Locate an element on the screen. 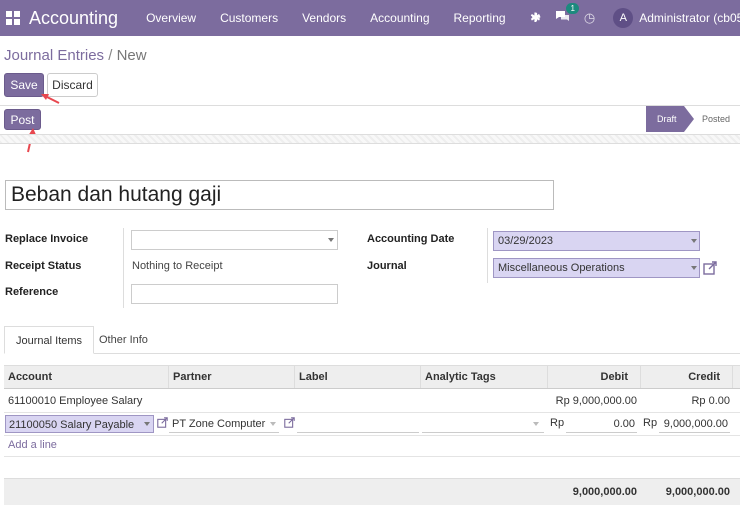  app-brand: Accounting is located at coordinates (73, 18).